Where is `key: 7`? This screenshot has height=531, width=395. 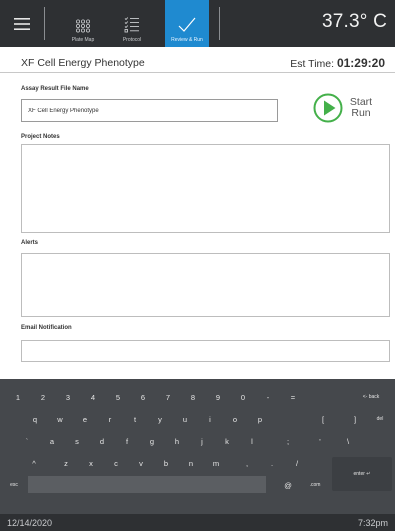 key: 7 is located at coordinates (168, 397).